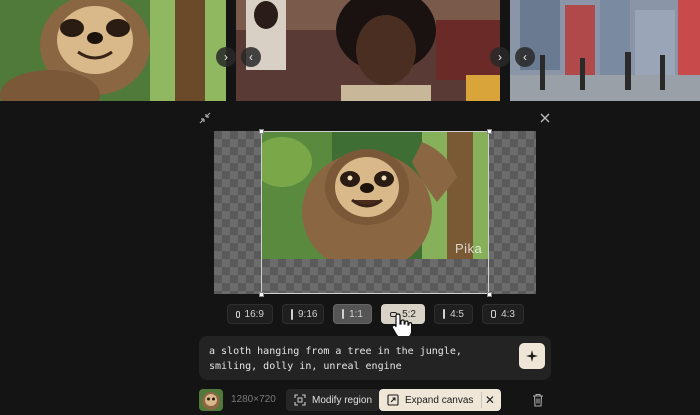 The height and width of the screenshot is (415, 700). I want to click on gallery-next-button-2: ›, so click(500, 57).